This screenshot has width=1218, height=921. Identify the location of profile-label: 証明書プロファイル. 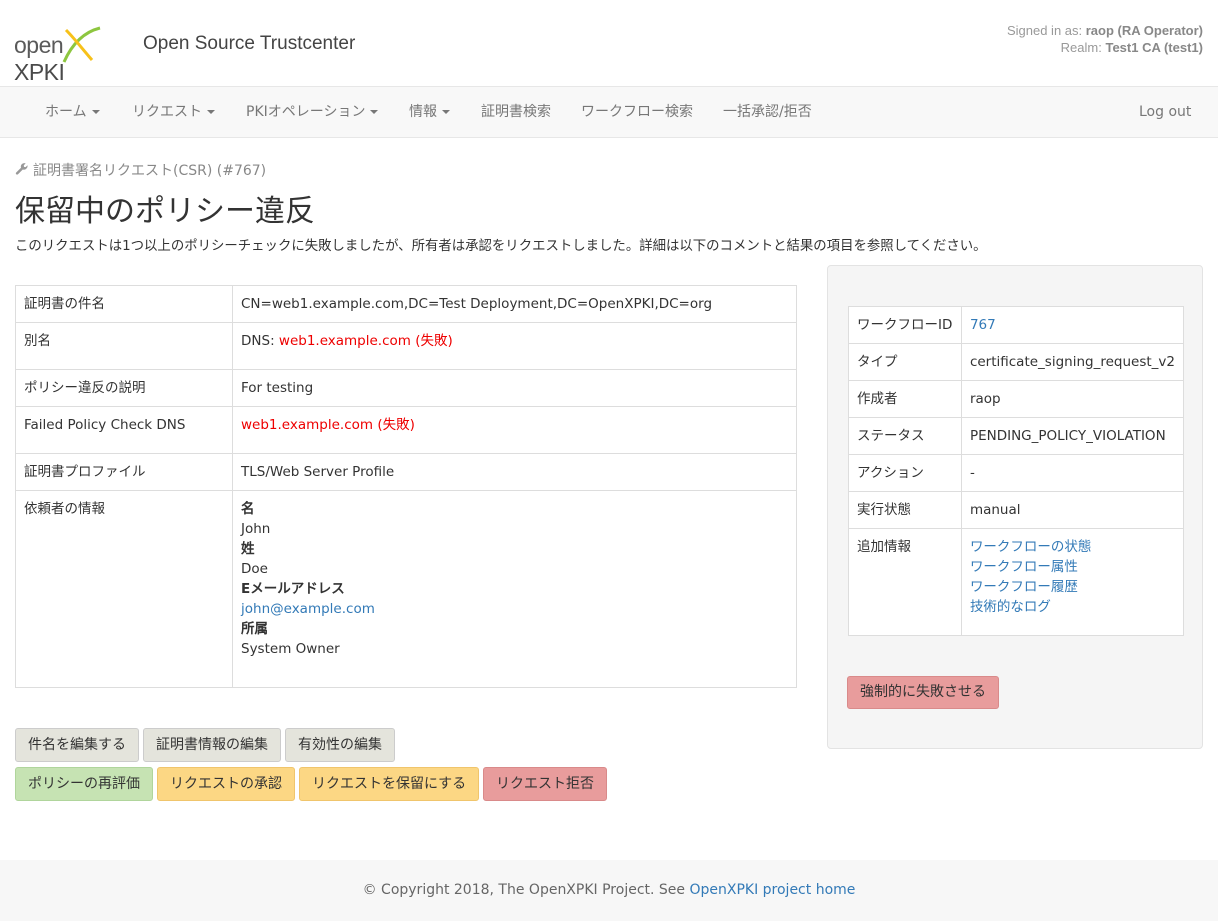
(124, 472).